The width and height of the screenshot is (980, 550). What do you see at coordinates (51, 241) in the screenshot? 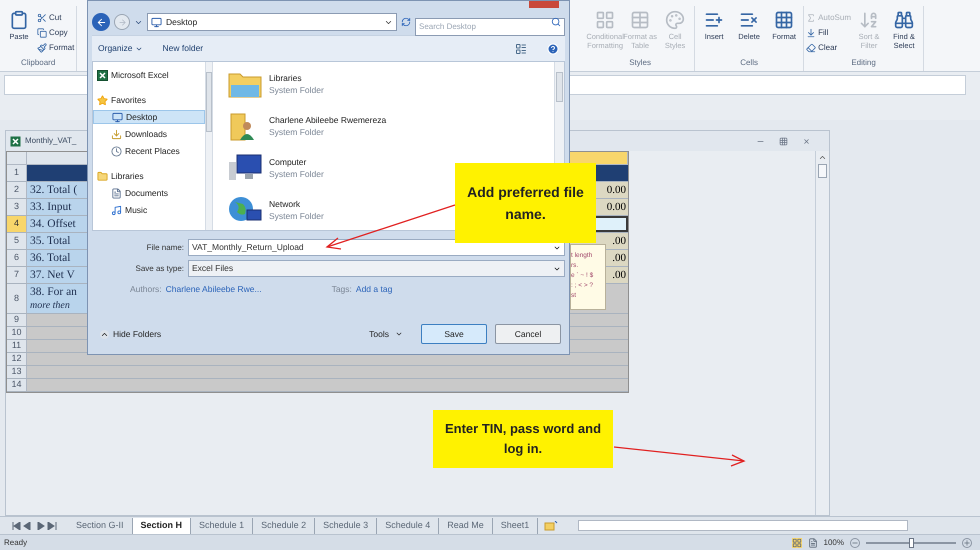
I see `cell-text: 35. Total` at bounding box center [51, 241].